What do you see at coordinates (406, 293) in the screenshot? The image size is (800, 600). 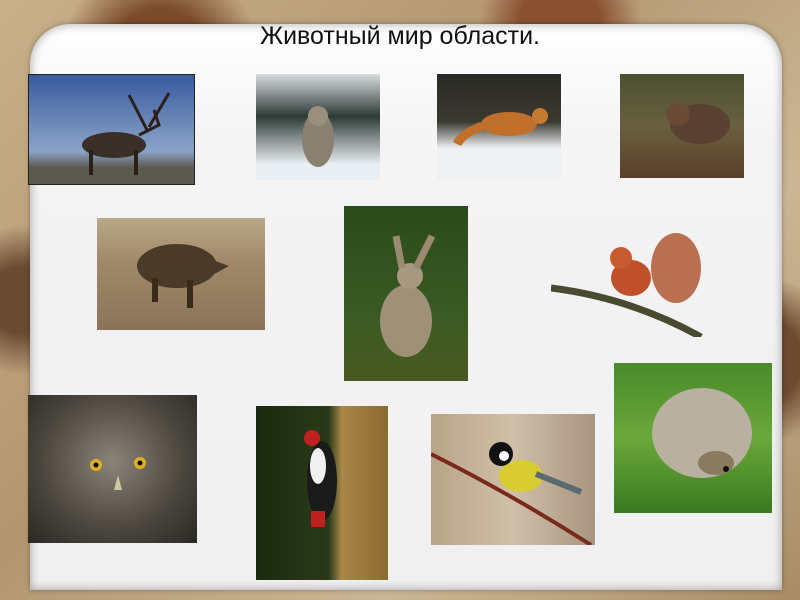 I see `photo-hare` at bounding box center [406, 293].